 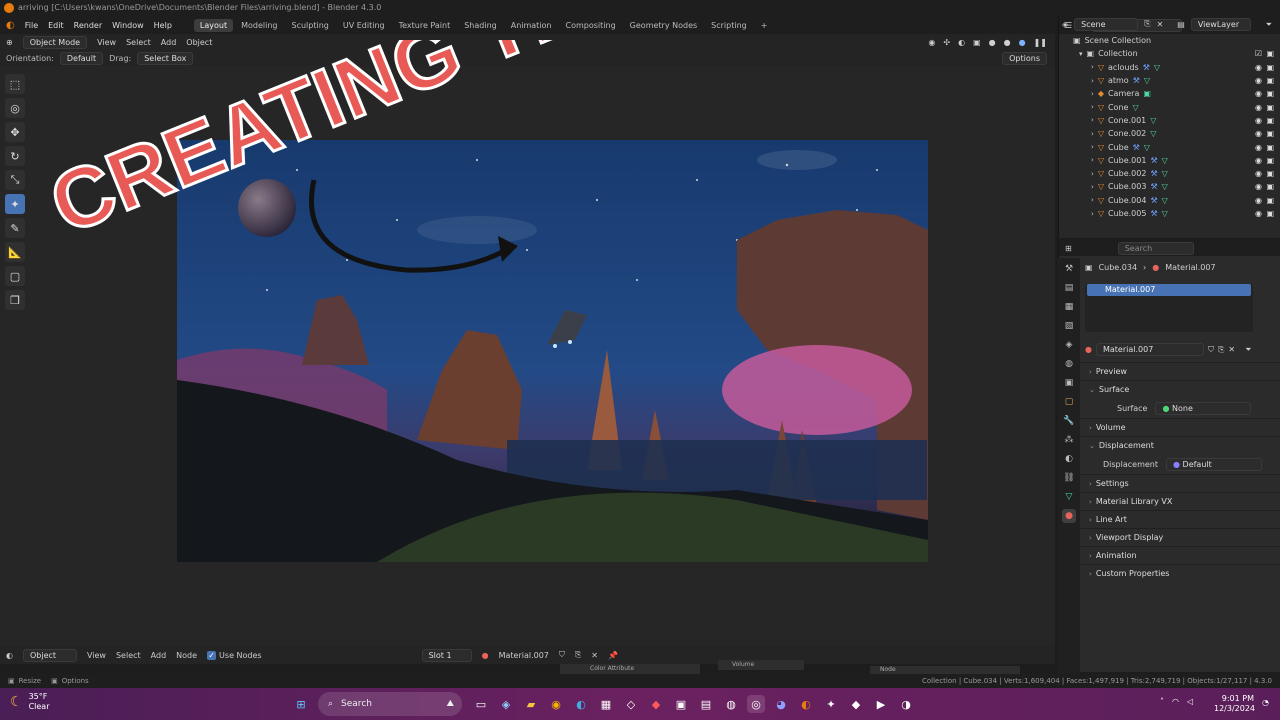 What do you see at coordinates (1169, 290) in the screenshot?
I see `material-slot-selected: Material.007` at bounding box center [1169, 290].